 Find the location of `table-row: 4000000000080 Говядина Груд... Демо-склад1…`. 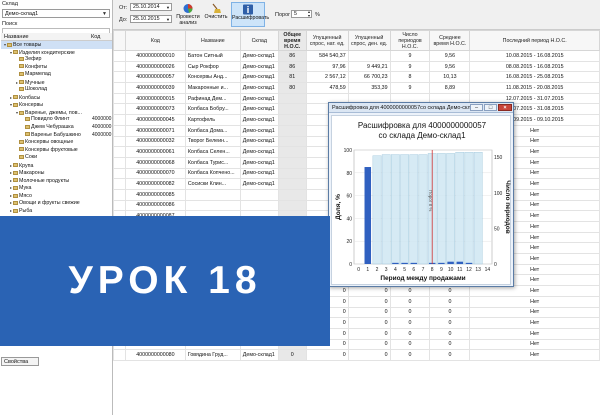

table-row: 4000000000080 Говядина Груд... Демо-склад1… is located at coordinates (356, 355).